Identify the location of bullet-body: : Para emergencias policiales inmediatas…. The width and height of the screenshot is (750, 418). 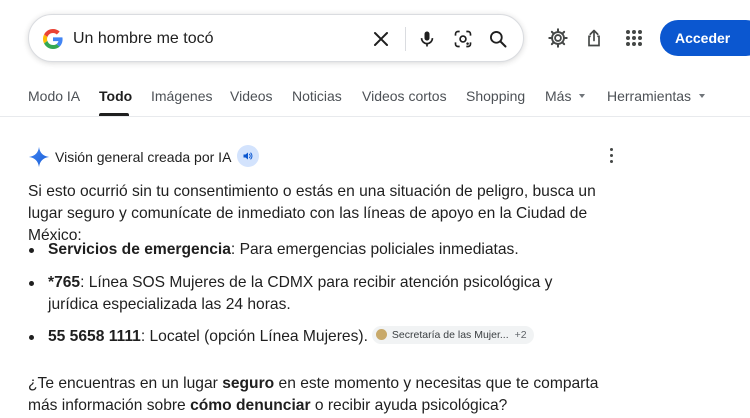
(374, 249).